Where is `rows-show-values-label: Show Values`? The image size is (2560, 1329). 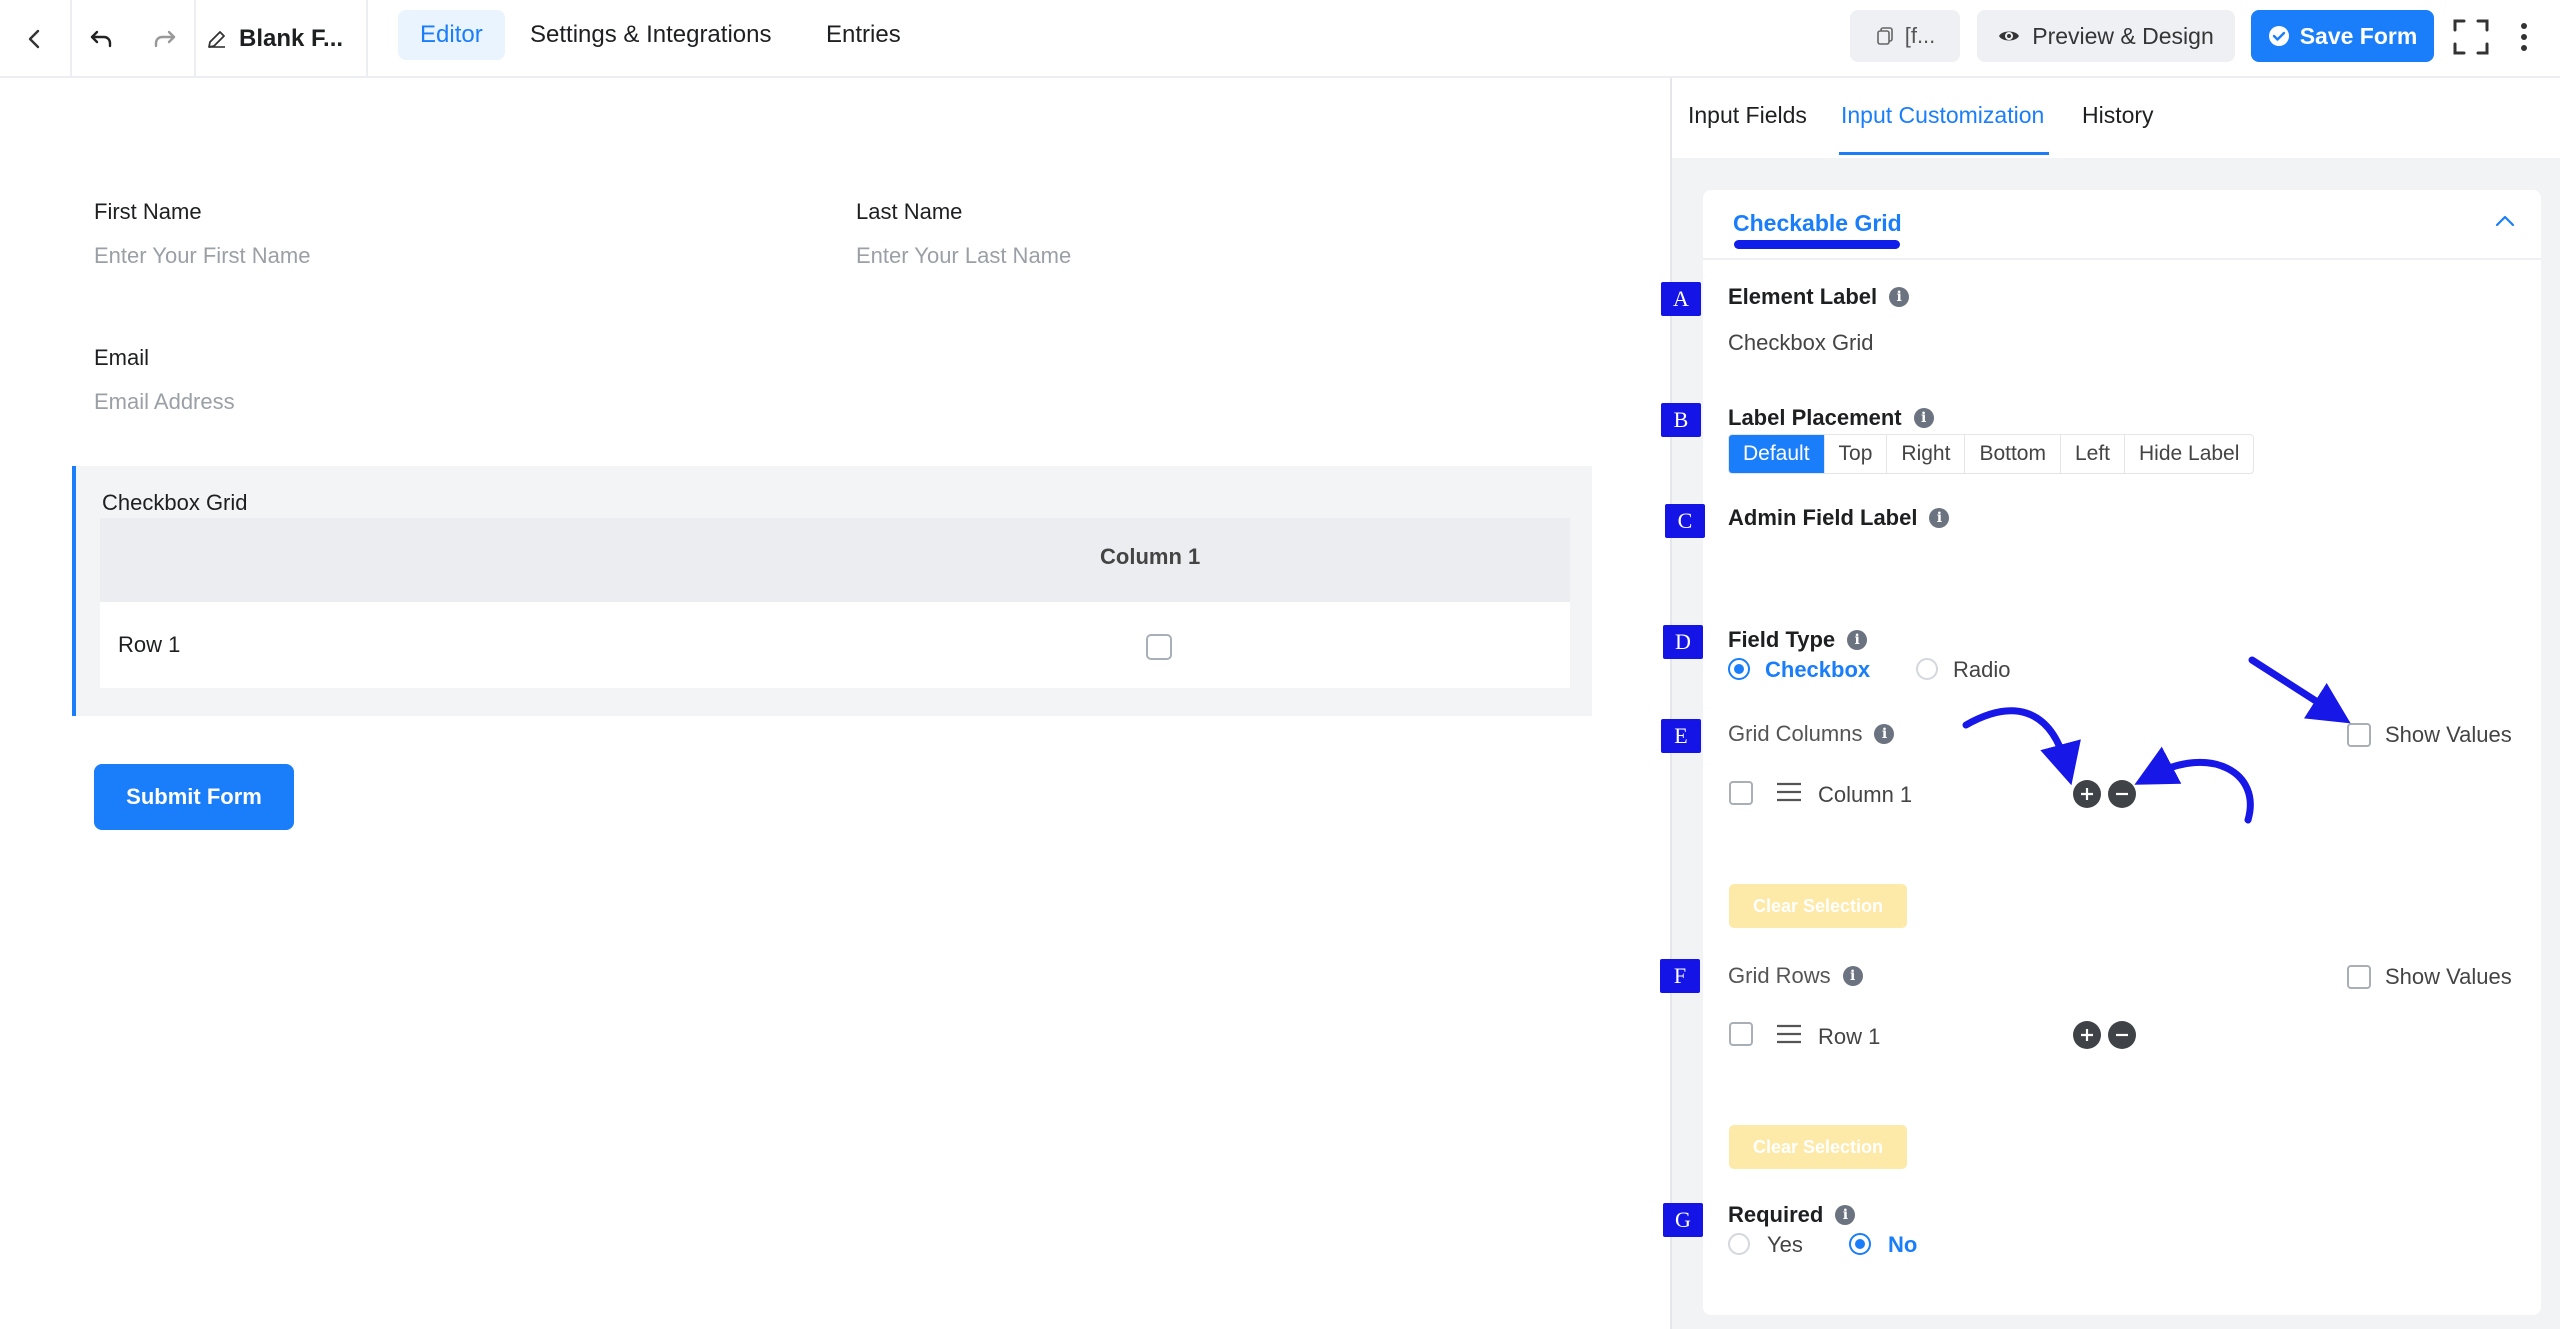 rows-show-values-label: Show Values is located at coordinates (2448, 977).